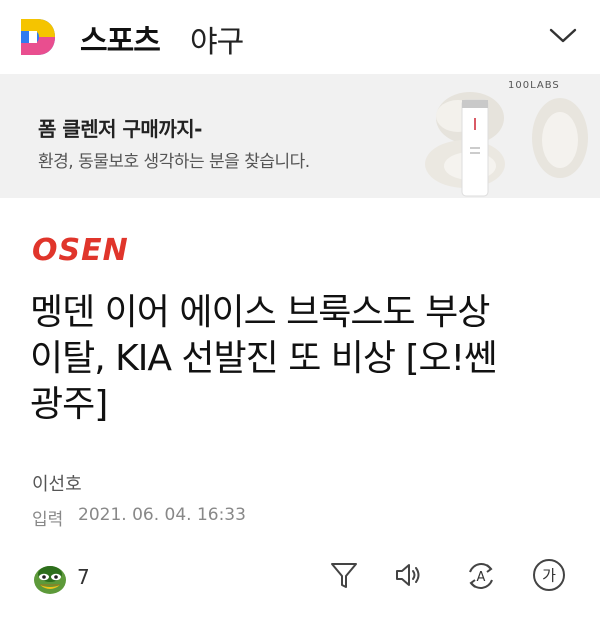 The image size is (600, 628). I want to click on font-size-icon: 가, so click(549, 575).